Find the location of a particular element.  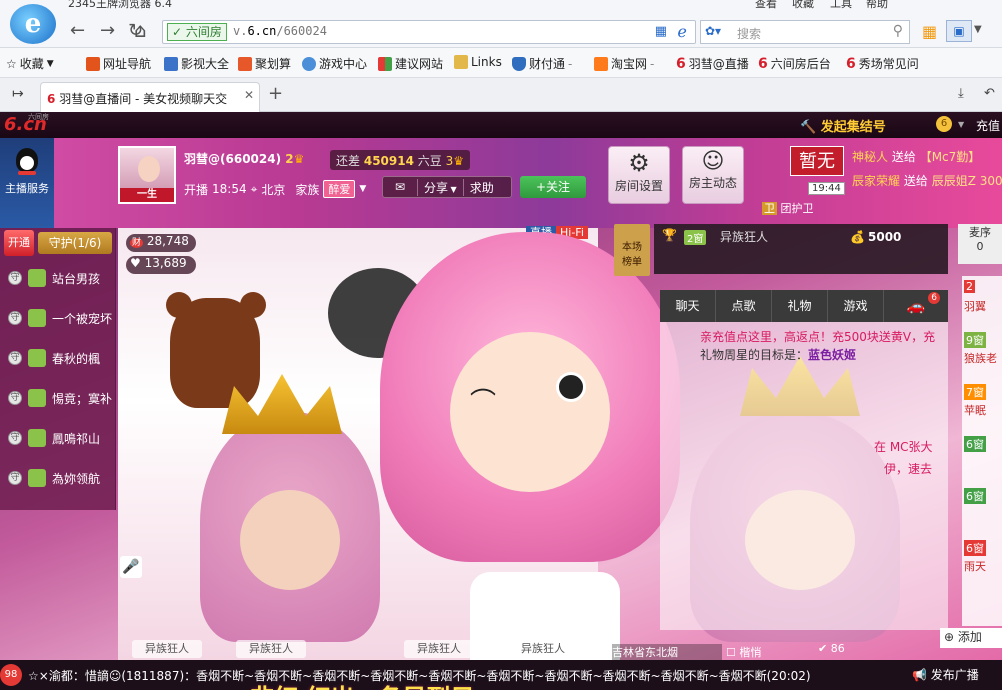

guard-item: 守 春秋的楓 is located at coordinates (58, 358).